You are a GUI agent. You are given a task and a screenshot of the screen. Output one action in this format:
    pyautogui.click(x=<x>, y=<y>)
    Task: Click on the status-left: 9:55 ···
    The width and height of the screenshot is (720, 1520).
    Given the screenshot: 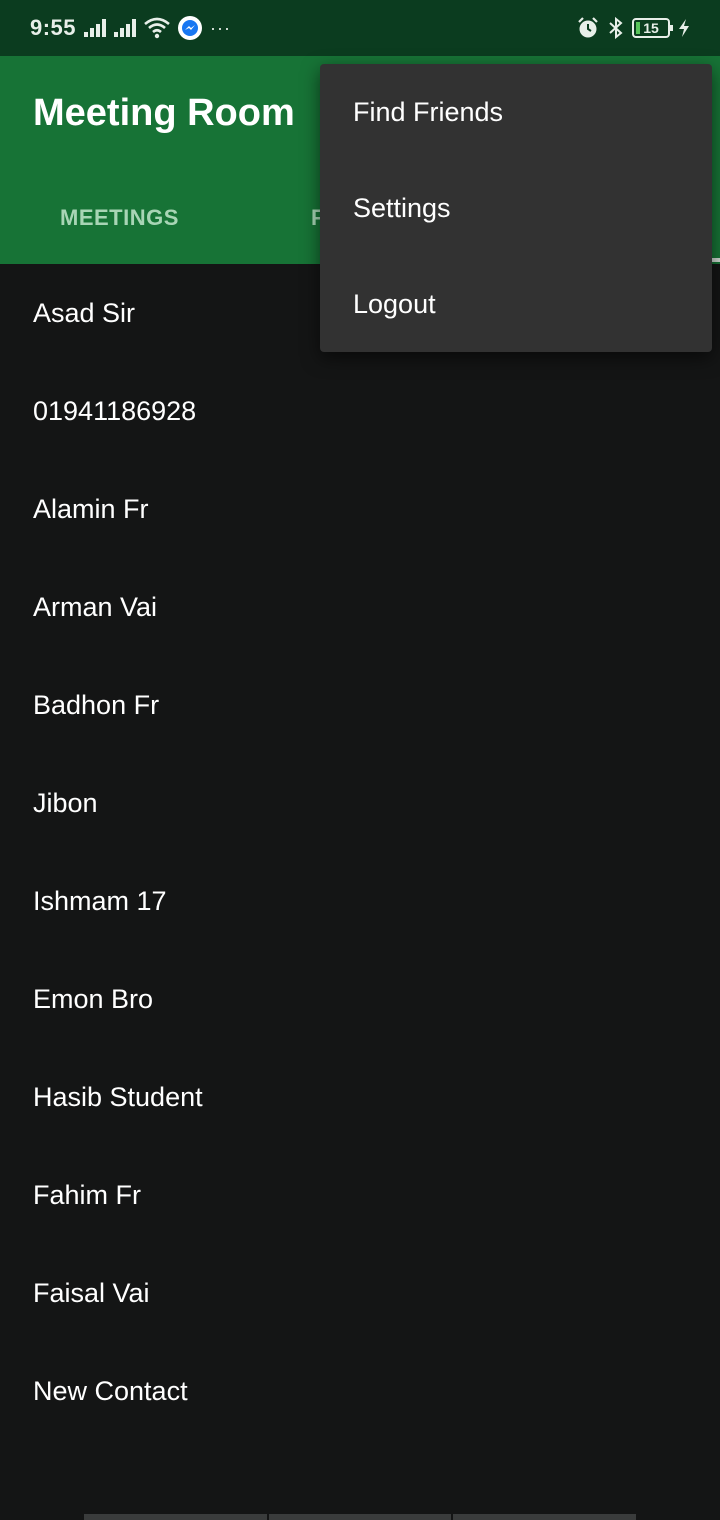 What is the action you would take?
    pyautogui.click(x=130, y=28)
    